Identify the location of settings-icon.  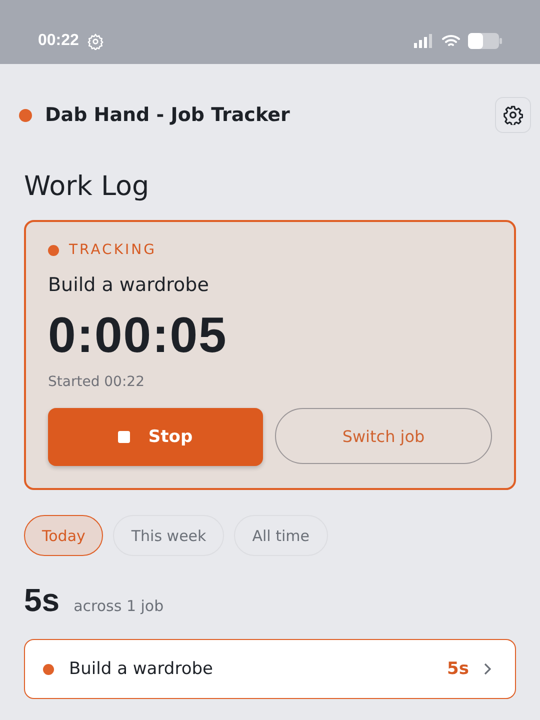
(513, 115).